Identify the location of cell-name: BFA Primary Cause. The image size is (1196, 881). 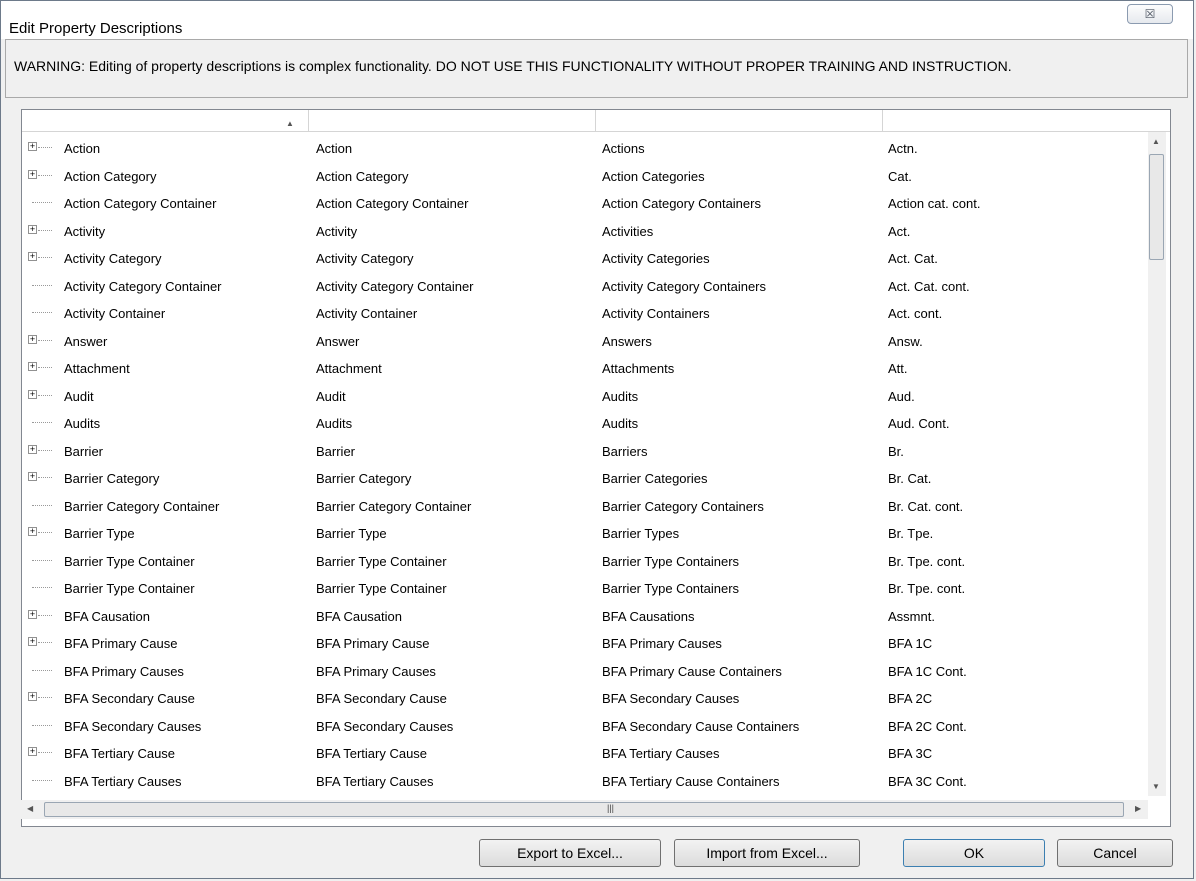
(120, 643).